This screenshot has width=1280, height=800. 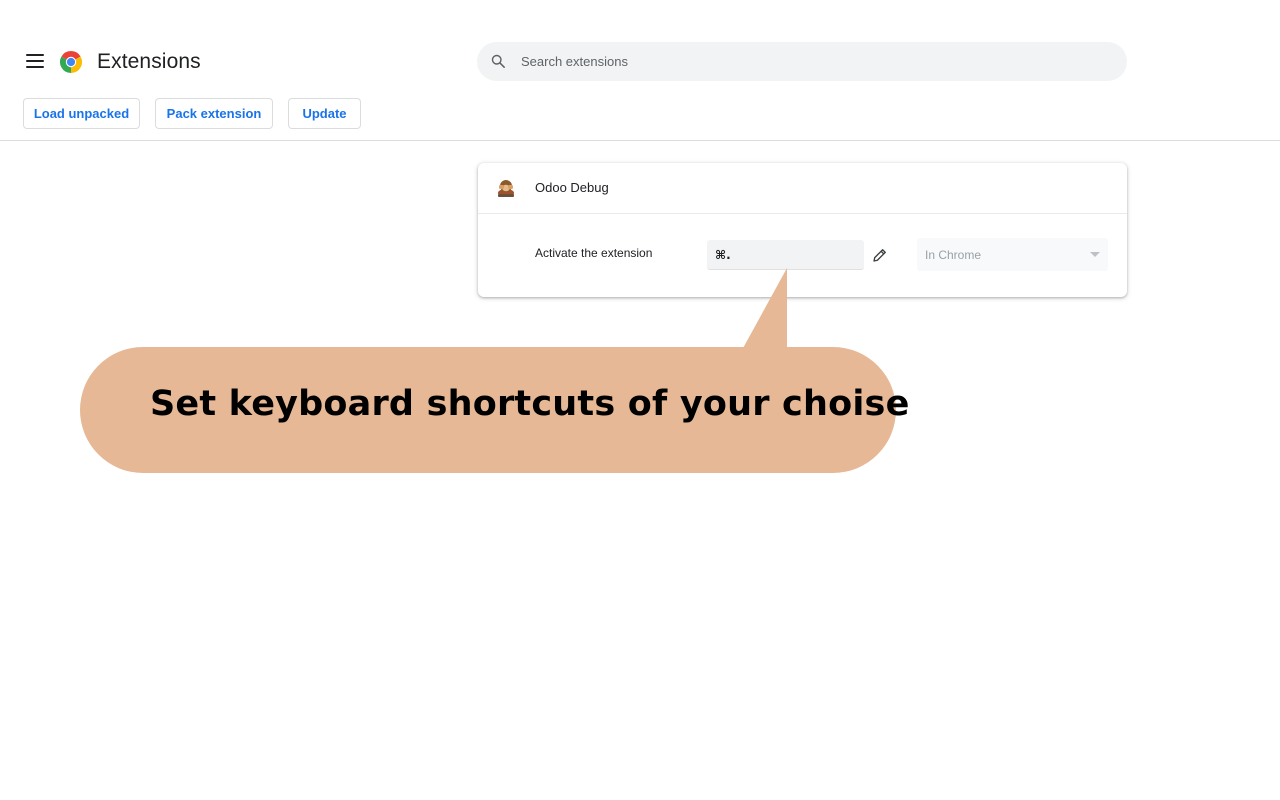 What do you see at coordinates (880, 255) in the screenshot?
I see `pencil-icon` at bounding box center [880, 255].